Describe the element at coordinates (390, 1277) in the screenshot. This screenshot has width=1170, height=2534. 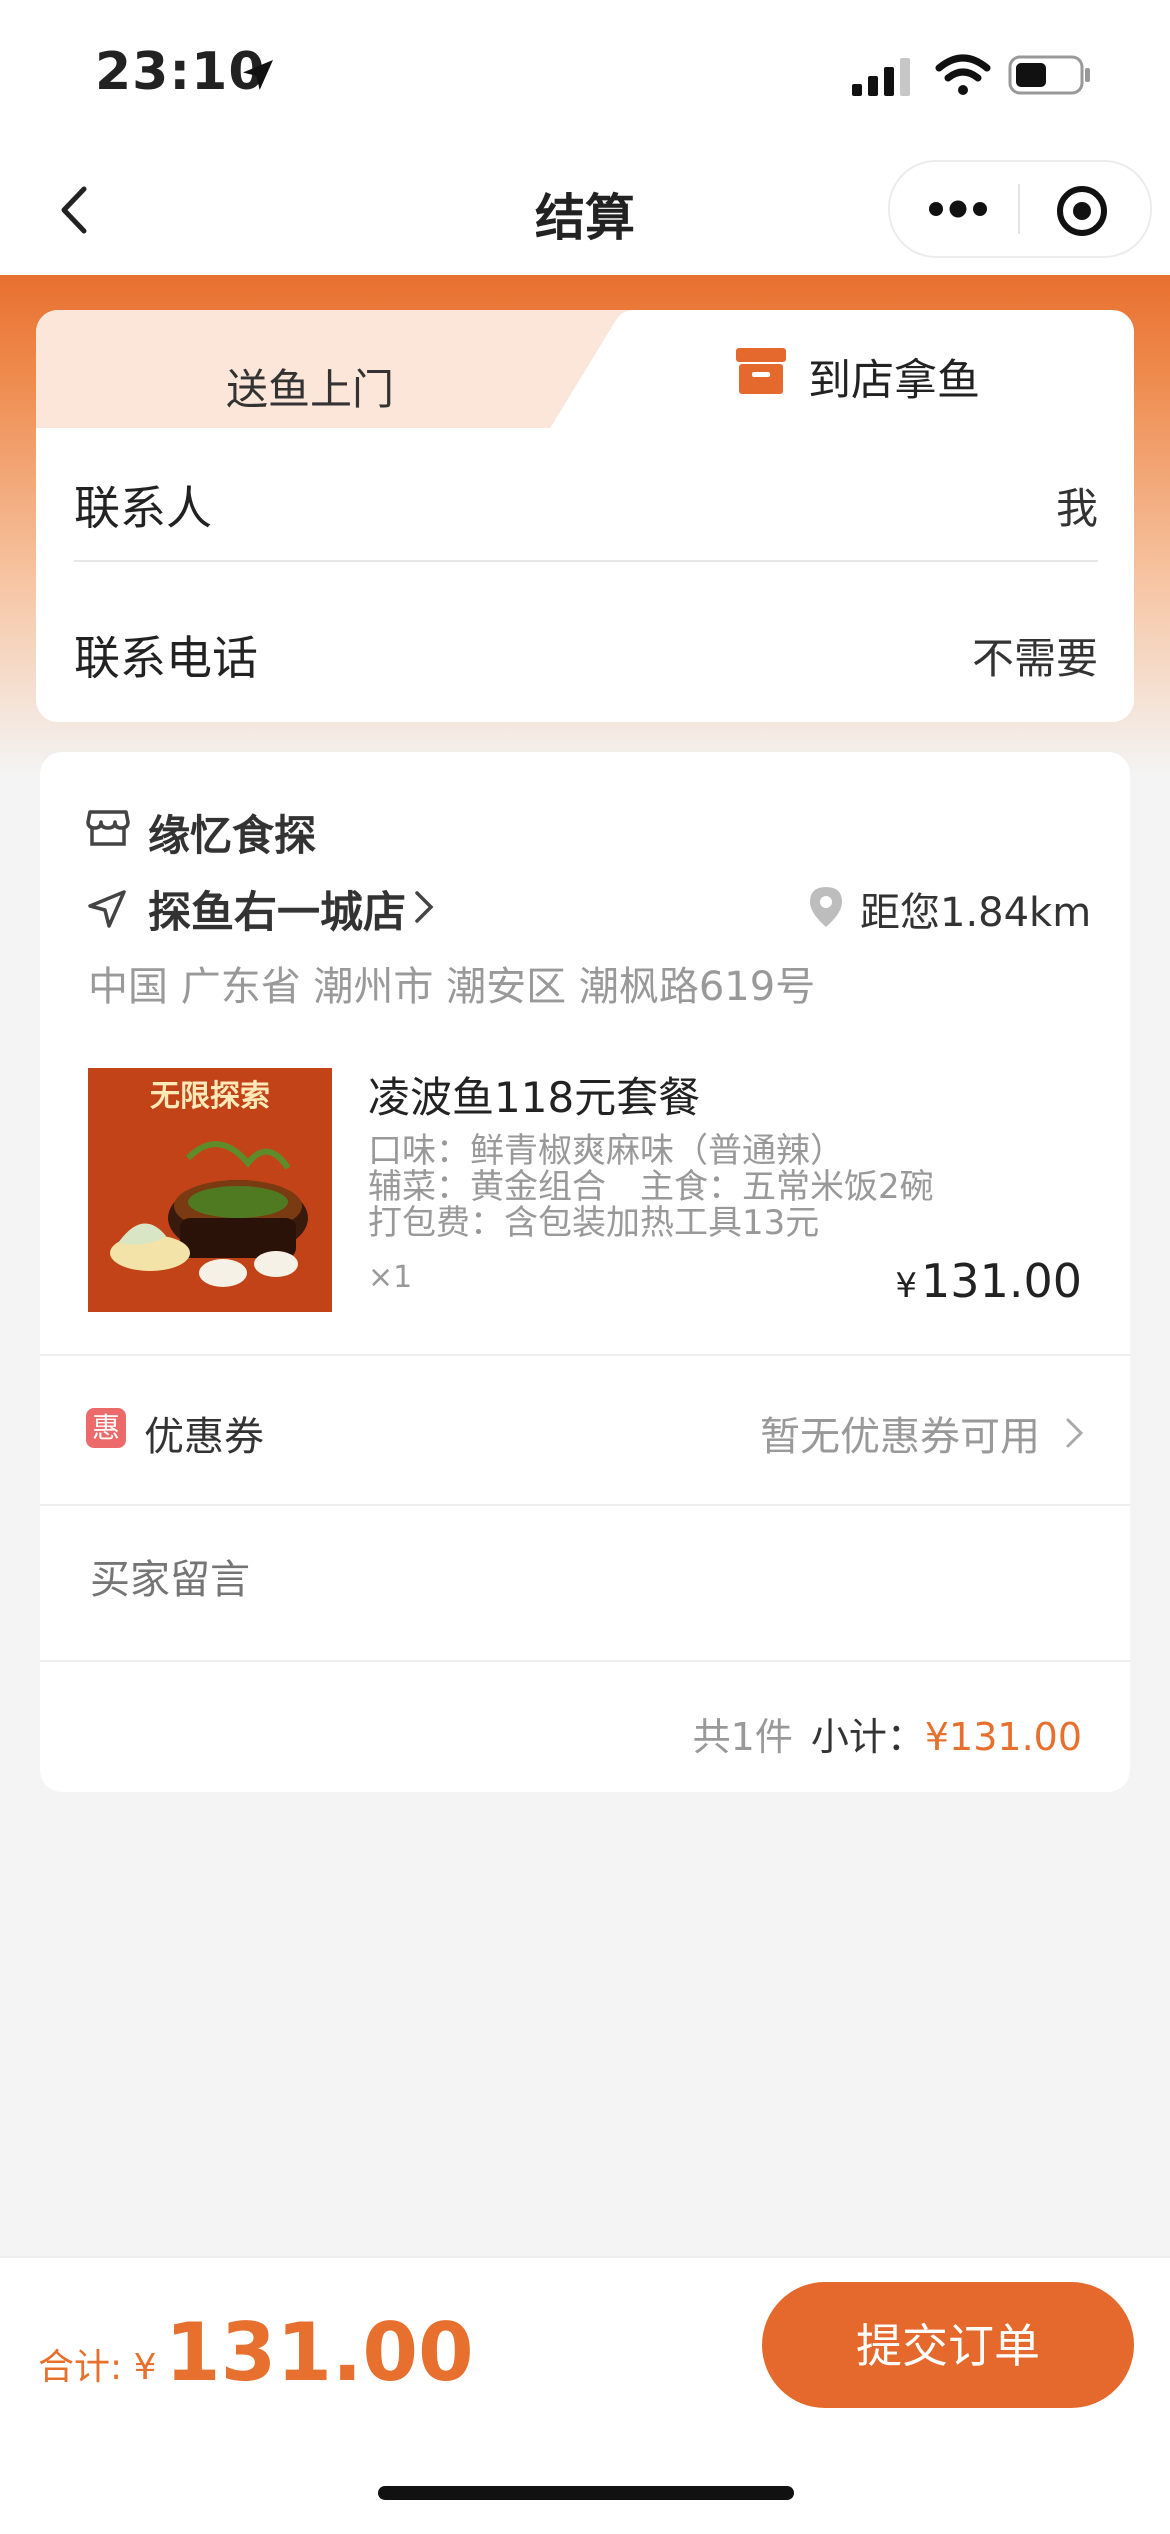
I see `product-quantity: ×1` at that location.